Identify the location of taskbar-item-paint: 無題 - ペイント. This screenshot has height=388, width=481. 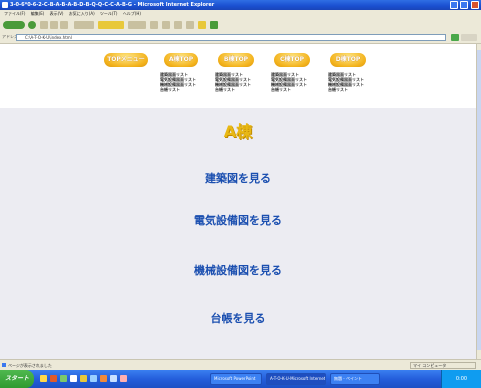
(355, 379).